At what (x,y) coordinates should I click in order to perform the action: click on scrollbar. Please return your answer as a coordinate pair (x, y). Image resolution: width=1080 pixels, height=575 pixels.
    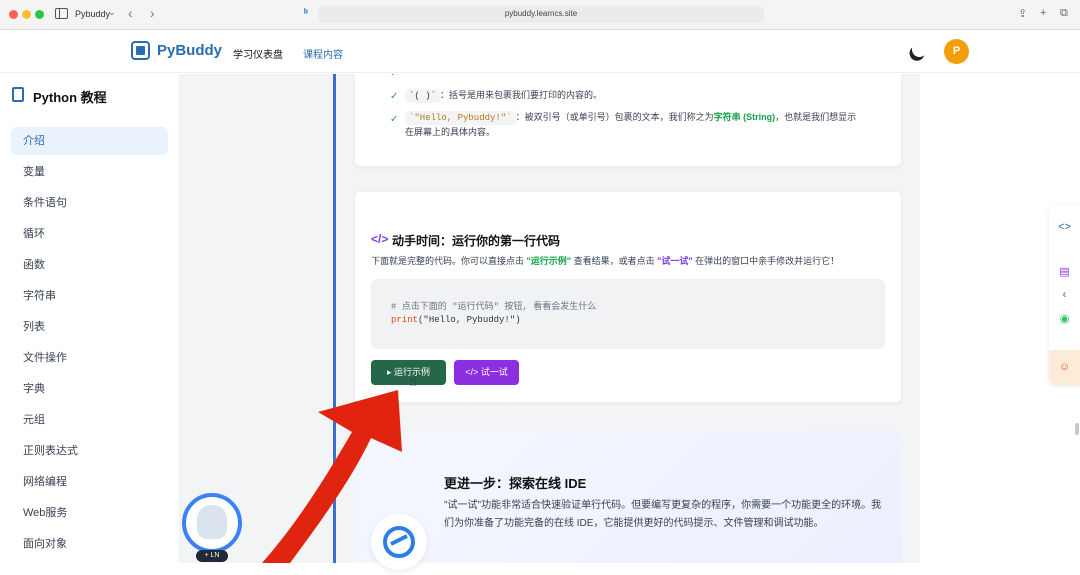
    Looking at the image, I should click on (1077, 429).